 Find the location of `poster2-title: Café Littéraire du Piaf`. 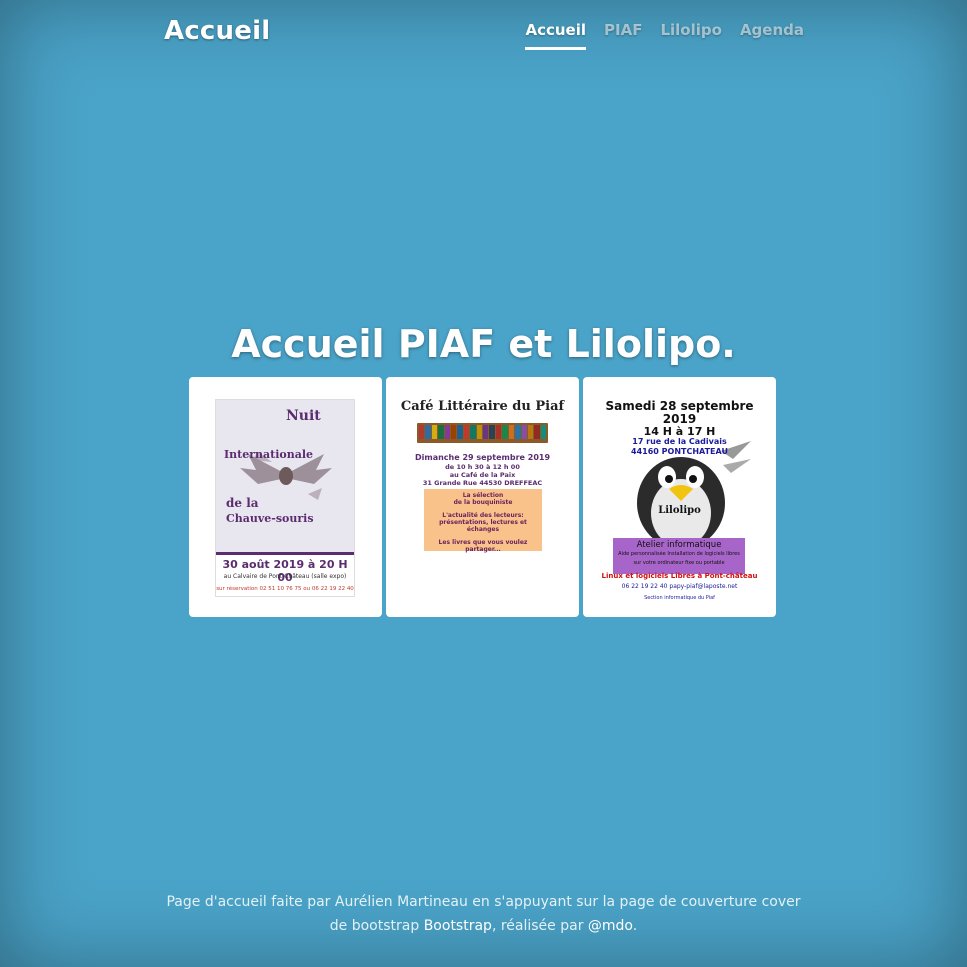

poster2-title: Café Littéraire du Piaf is located at coordinates (482, 406).